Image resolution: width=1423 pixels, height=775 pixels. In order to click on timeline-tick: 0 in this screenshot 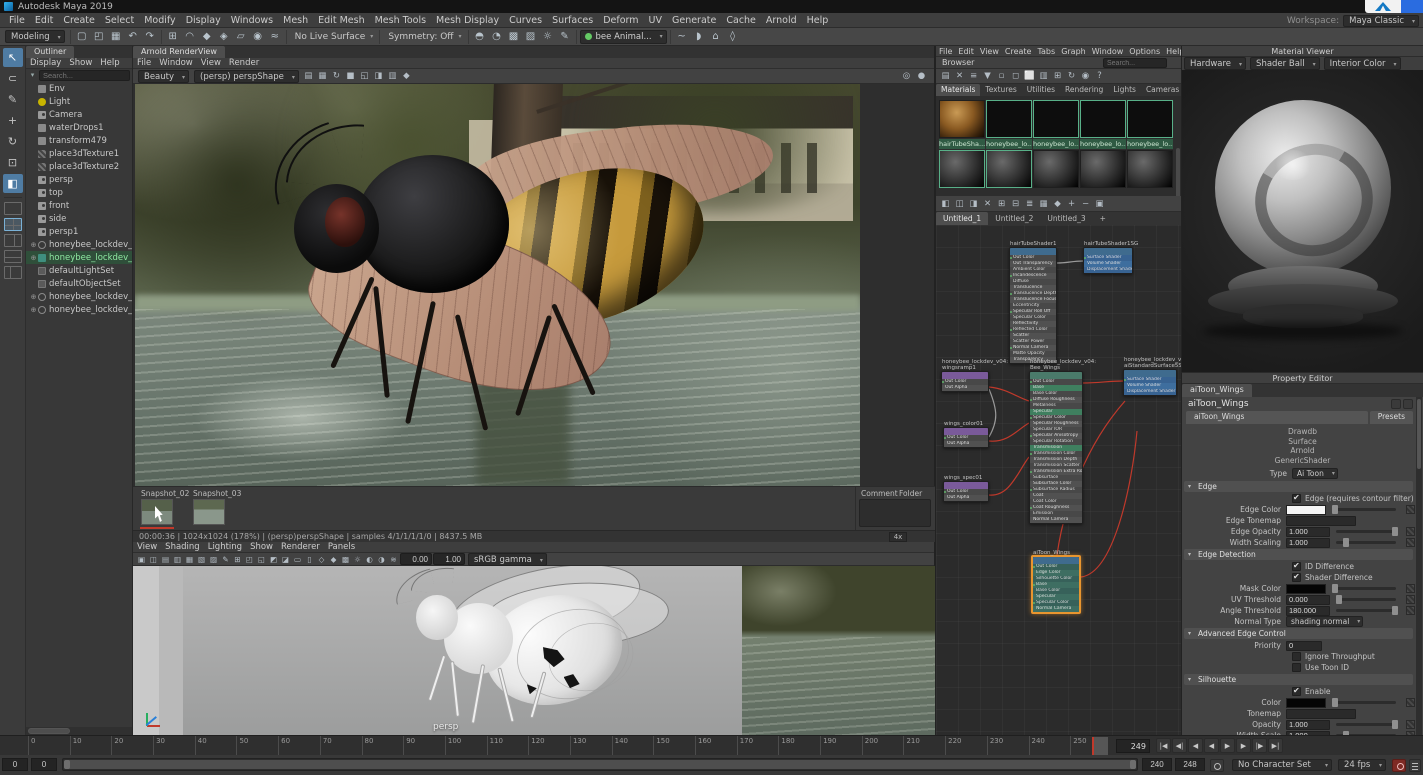, I will do `click(49, 746)`.